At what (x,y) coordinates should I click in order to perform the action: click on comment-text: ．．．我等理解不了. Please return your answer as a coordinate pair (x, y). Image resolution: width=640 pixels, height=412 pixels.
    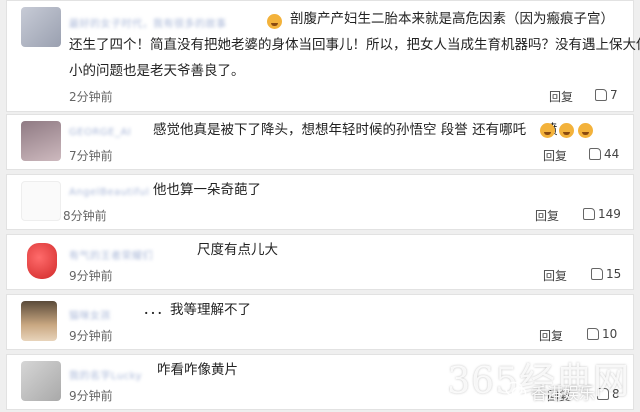
    Looking at the image, I should click on (197, 310).